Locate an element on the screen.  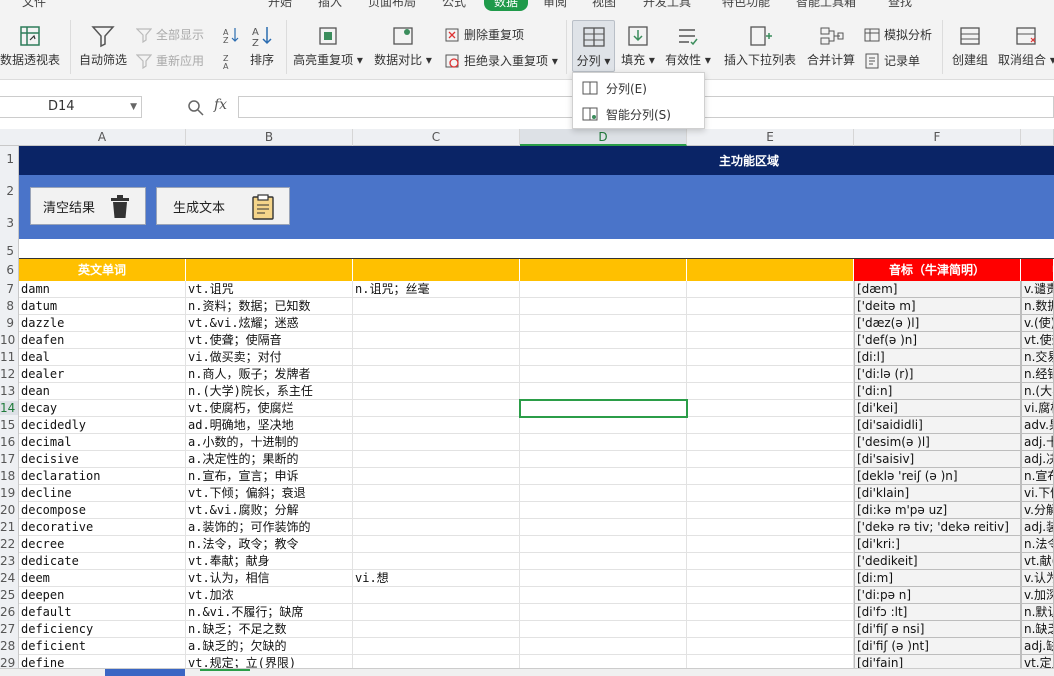
cell-word: decorative is located at coordinates (102, 527).